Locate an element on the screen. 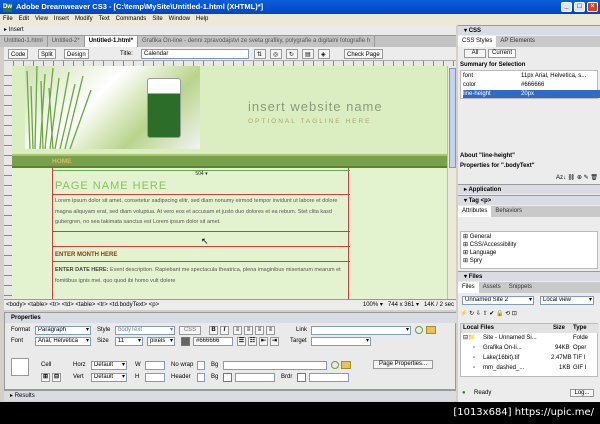  zoom-level: 100% is located at coordinates (370, 305).